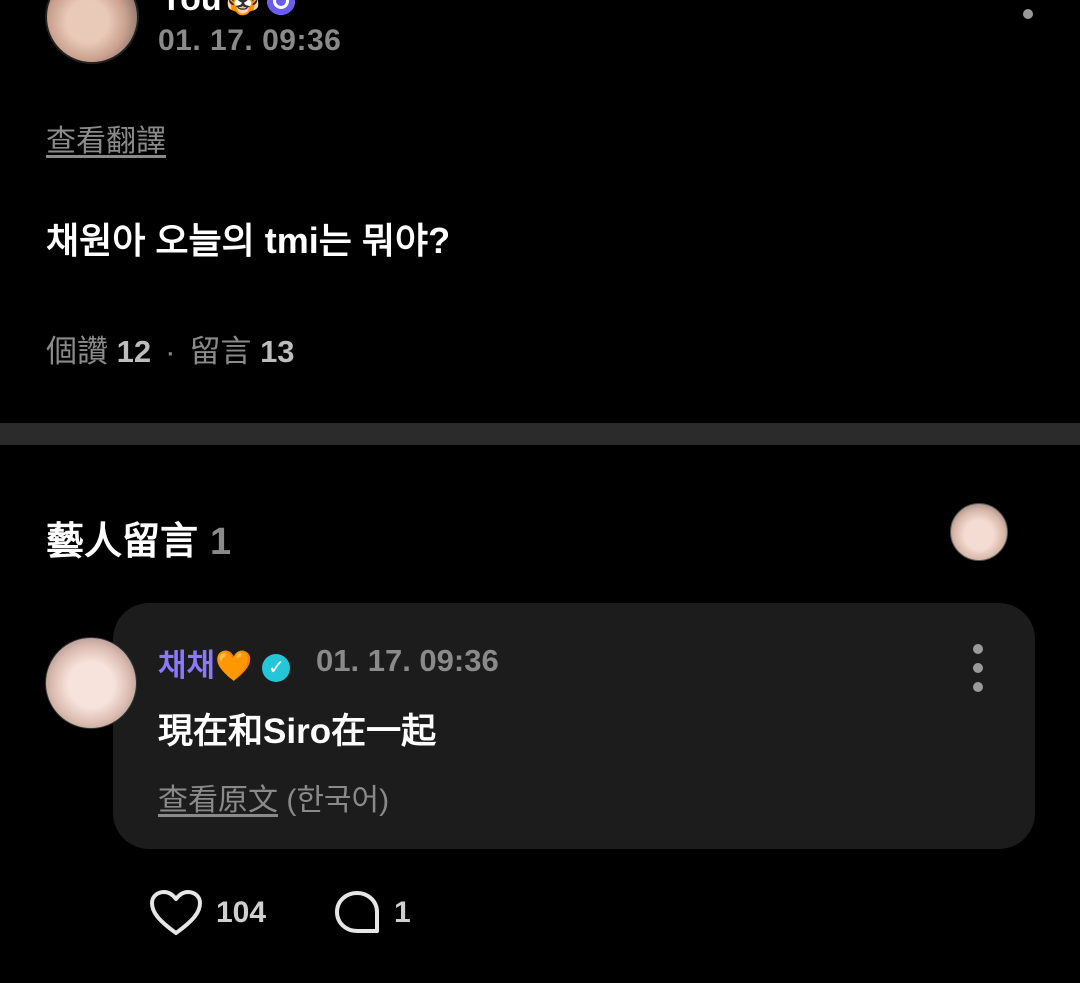 This screenshot has width=1080, height=983. What do you see at coordinates (297, 731) in the screenshot?
I see `comment-text: 現在和Siro在一起` at bounding box center [297, 731].